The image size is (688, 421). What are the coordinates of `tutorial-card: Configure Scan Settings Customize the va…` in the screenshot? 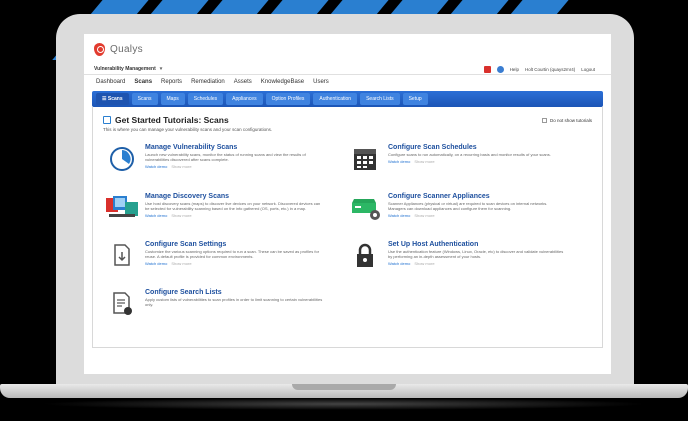 It's located at (215, 263).